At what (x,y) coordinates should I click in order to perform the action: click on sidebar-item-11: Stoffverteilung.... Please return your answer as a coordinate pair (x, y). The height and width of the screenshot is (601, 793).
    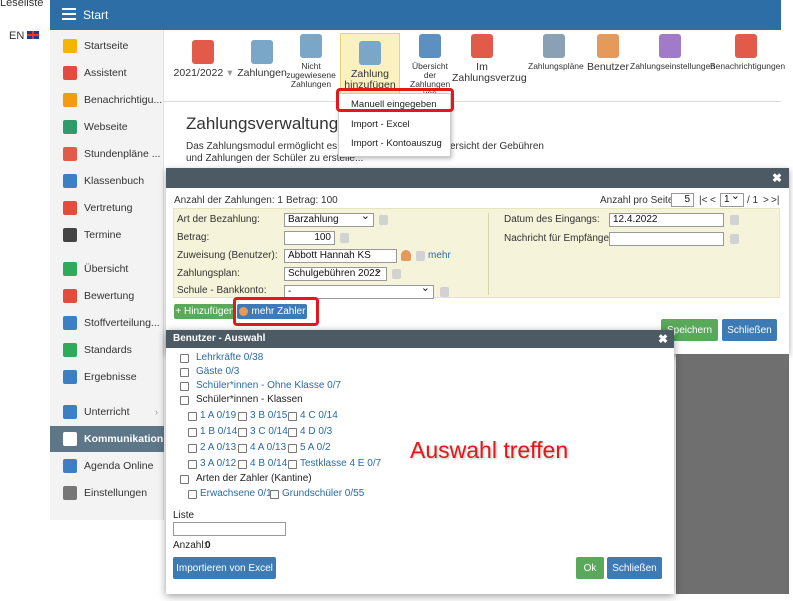
    Looking at the image, I should click on (107, 323).